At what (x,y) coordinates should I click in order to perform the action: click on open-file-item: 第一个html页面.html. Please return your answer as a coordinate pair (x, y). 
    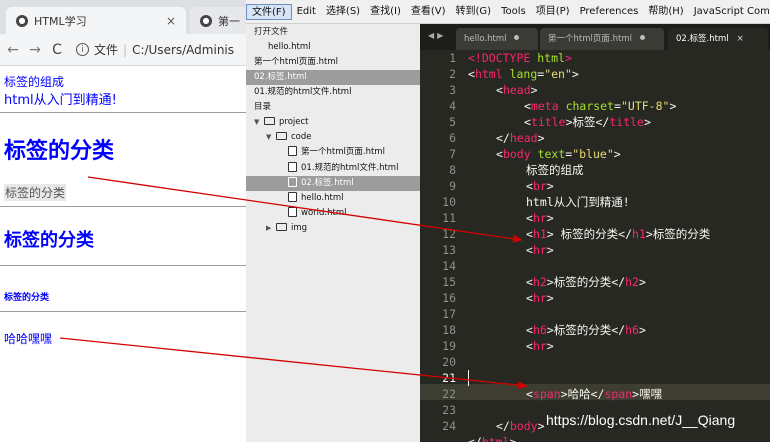
    Looking at the image, I should click on (333, 62).